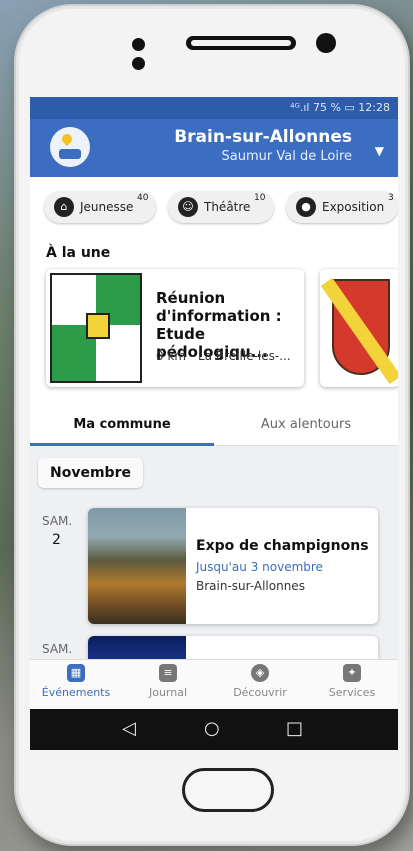 This screenshot has width=413, height=851. I want to click on chip-count: 40, so click(143, 198).